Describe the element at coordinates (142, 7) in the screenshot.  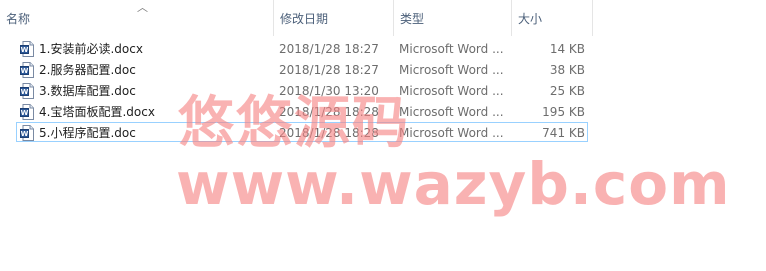
I see `sort-ascending-icon: ︿` at that location.